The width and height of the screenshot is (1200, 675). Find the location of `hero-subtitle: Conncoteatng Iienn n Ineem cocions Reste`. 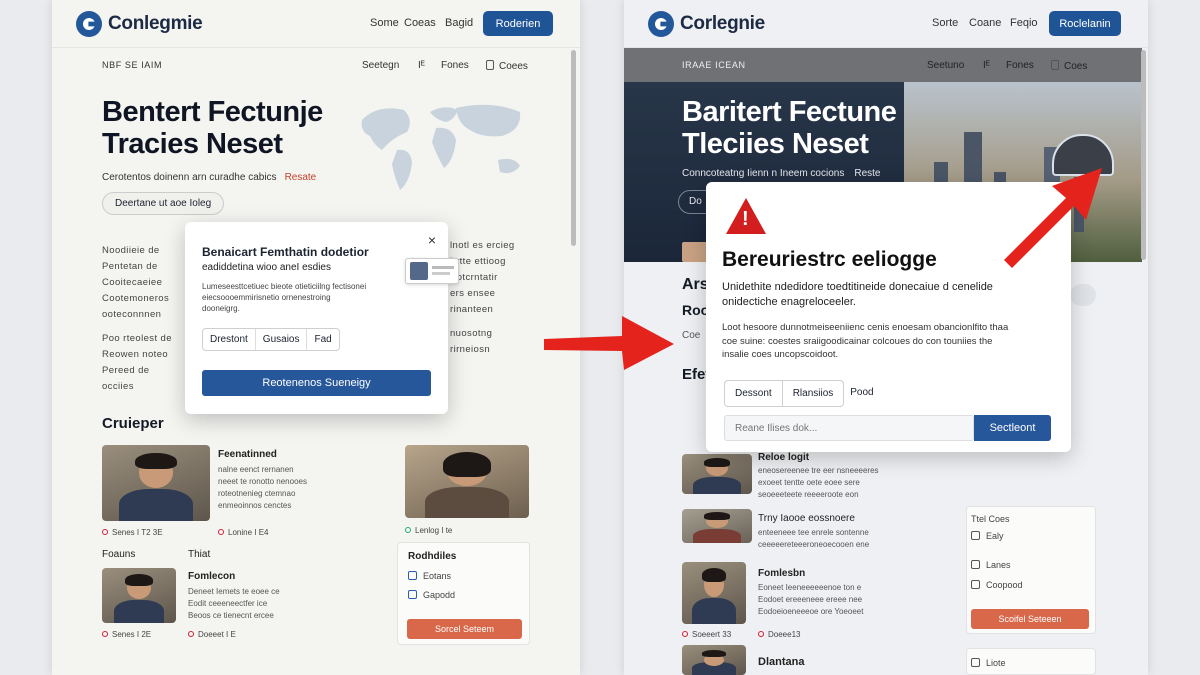

hero-subtitle: Conncoteatng Iienn n Ineem cocions Reste is located at coordinates (781, 173).